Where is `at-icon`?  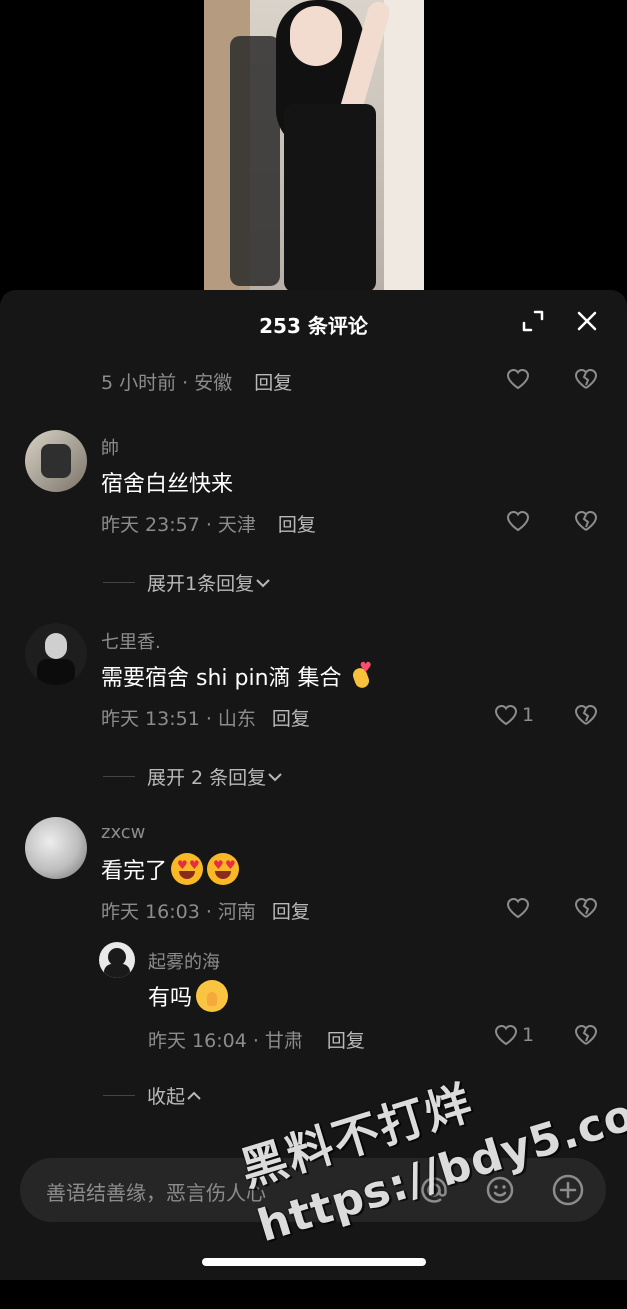
at-icon is located at coordinates (434, 1190).